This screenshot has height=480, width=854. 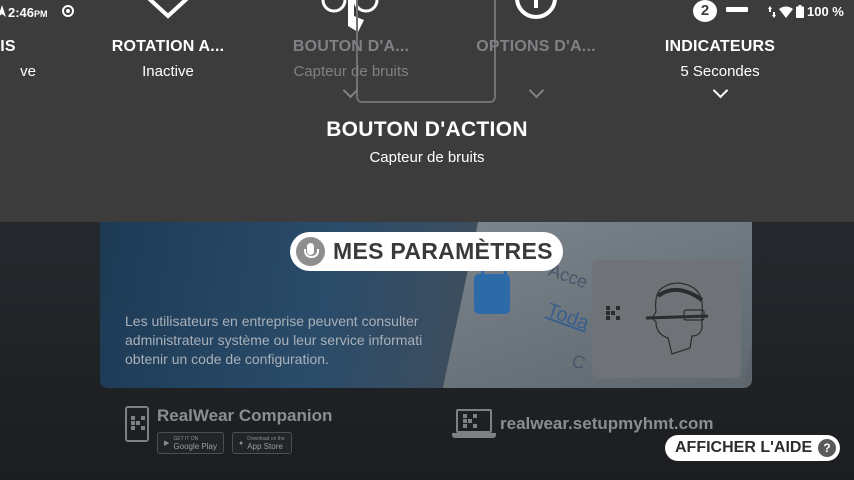 I want to click on question-icon: ?, so click(x=827, y=448).